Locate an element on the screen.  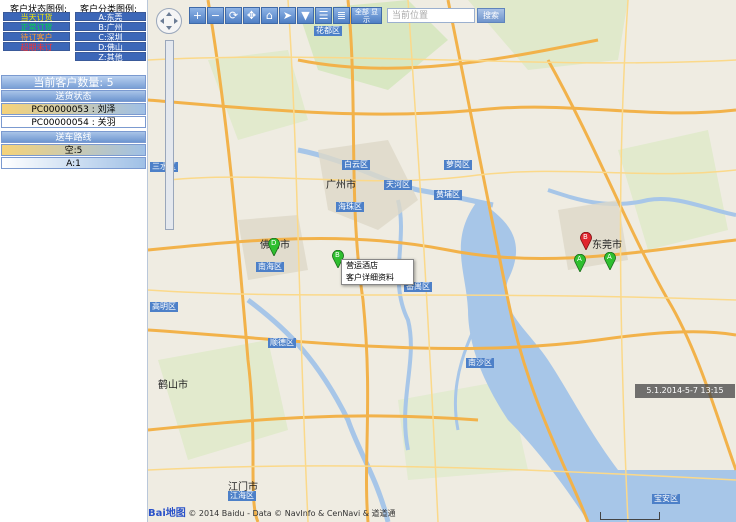
customer-count: 当前客户数量: 5 is located at coordinates (73, 82).